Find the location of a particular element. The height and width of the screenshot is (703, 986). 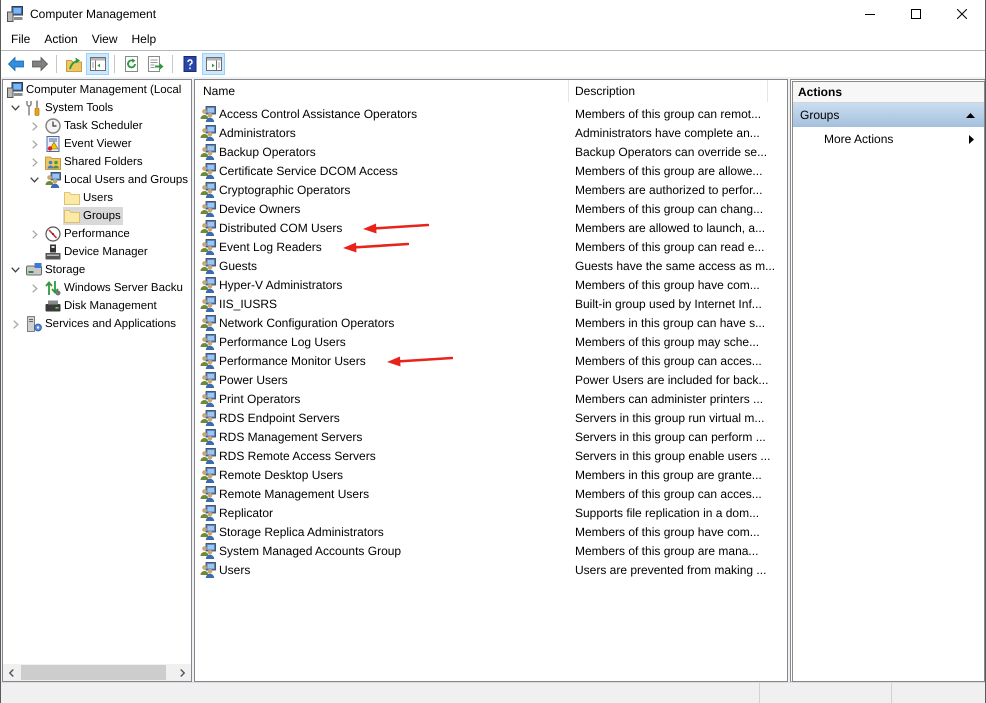

tree-item: Services and Applications is located at coordinates (101, 324).